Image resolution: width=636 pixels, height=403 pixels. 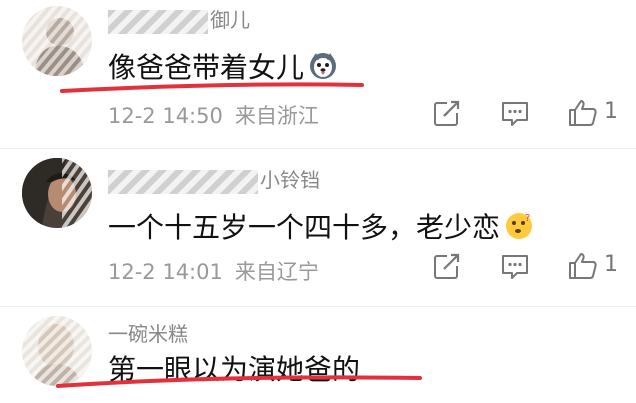 What do you see at coordinates (276, 116) in the screenshot?
I see `comment-location: 来自浙江` at bounding box center [276, 116].